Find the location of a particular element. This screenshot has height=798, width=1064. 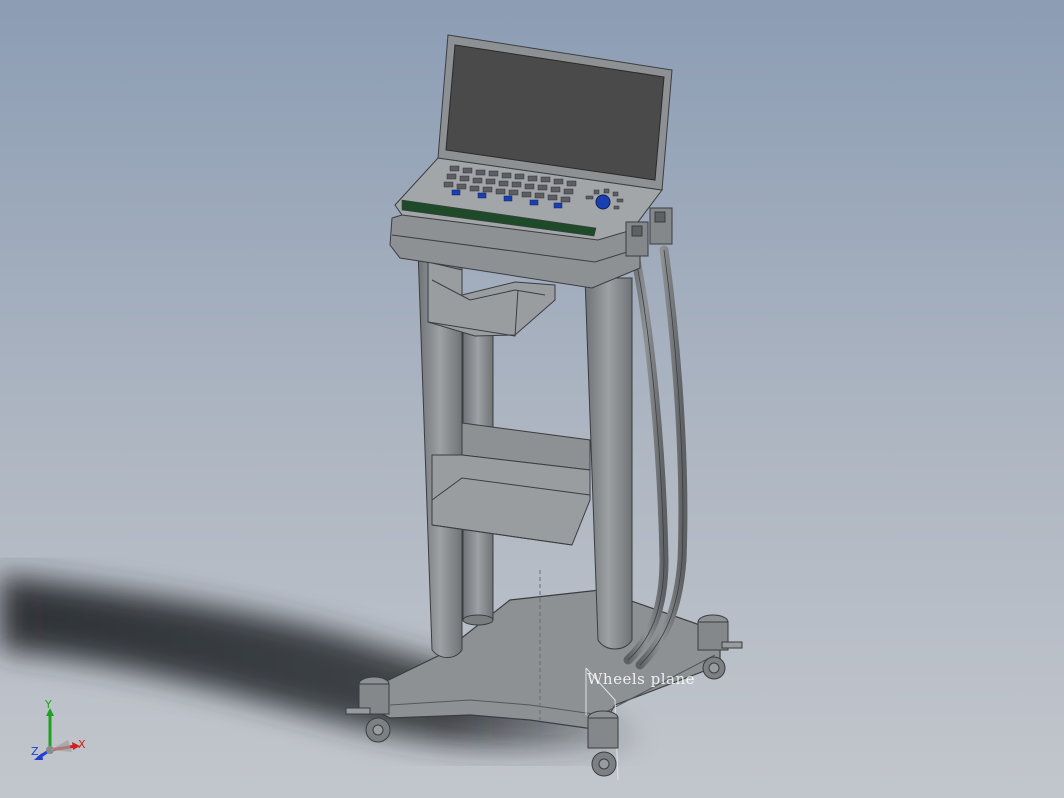

wheels-plane-label: Wheels plane is located at coordinates (641, 679).